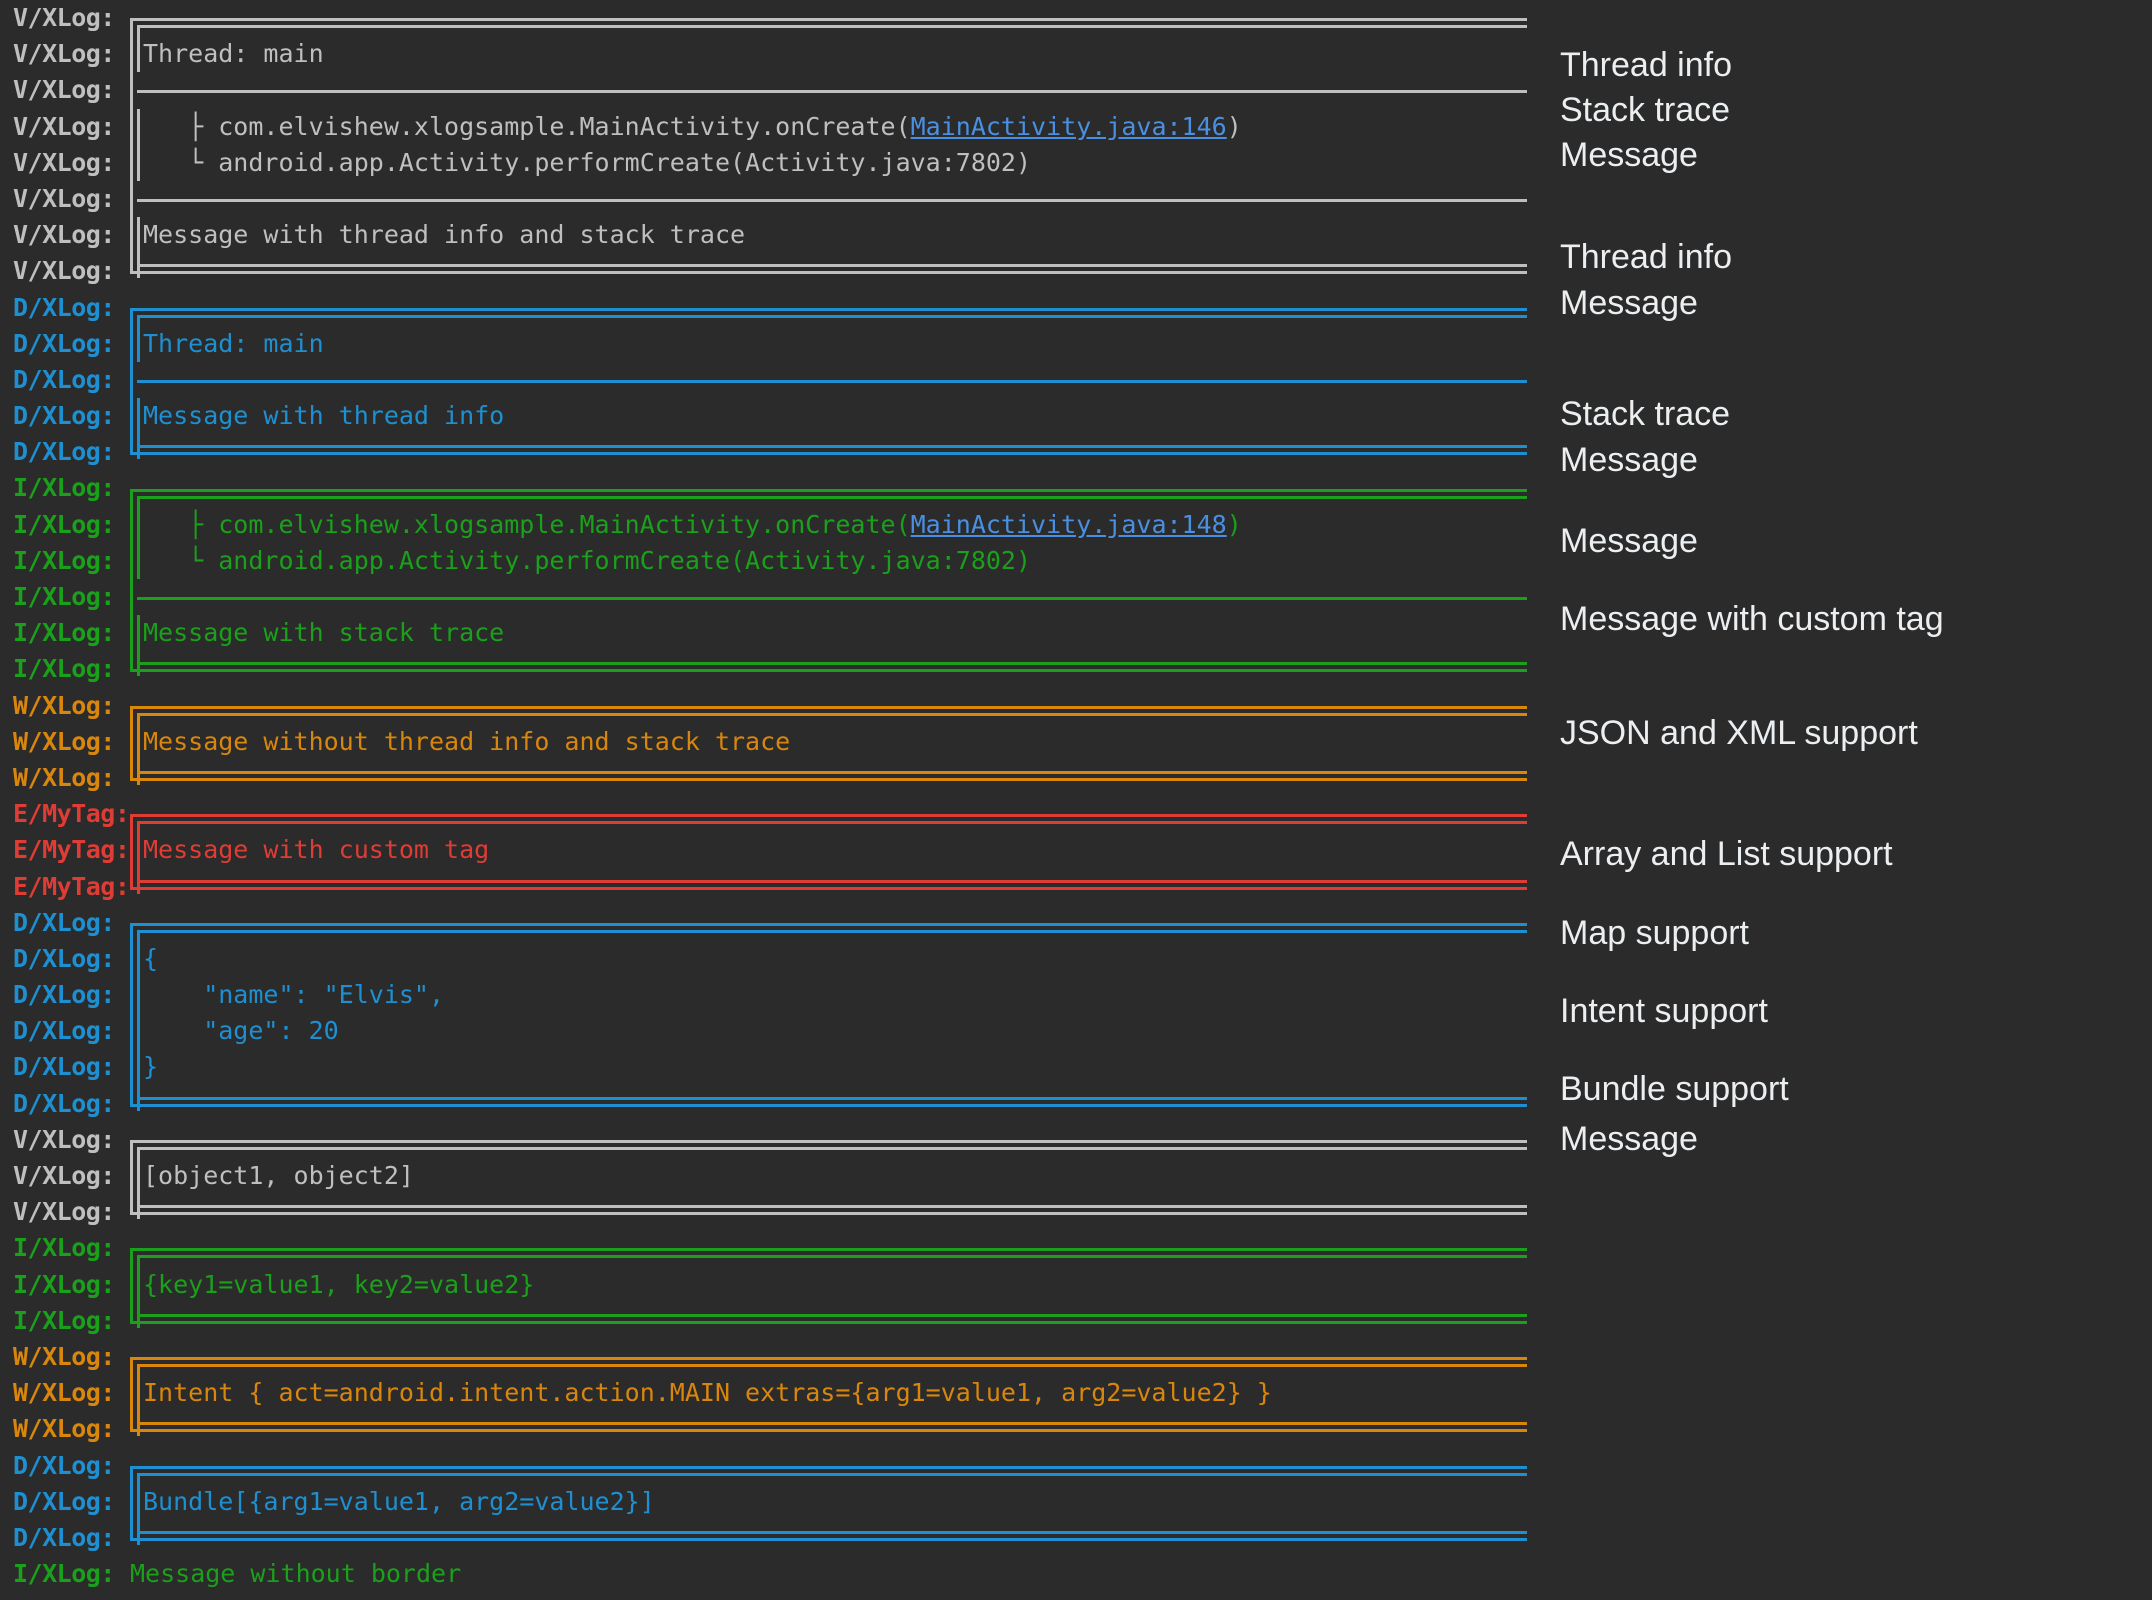 This screenshot has width=2152, height=1600. Describe the element at coordinates (828, 343) in the screenshot. I see `log-box: Thread: main` at that location.